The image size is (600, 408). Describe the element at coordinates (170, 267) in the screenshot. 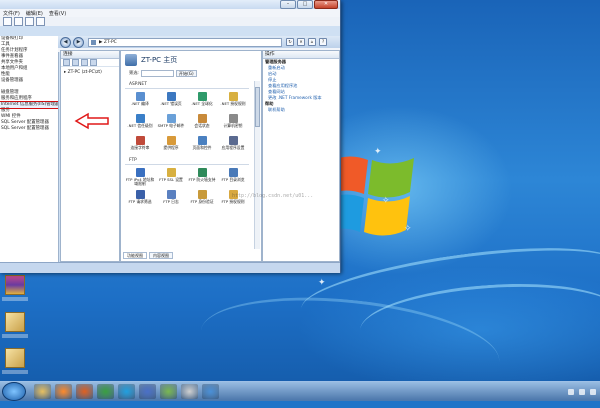

I see `status-bar` at that location.